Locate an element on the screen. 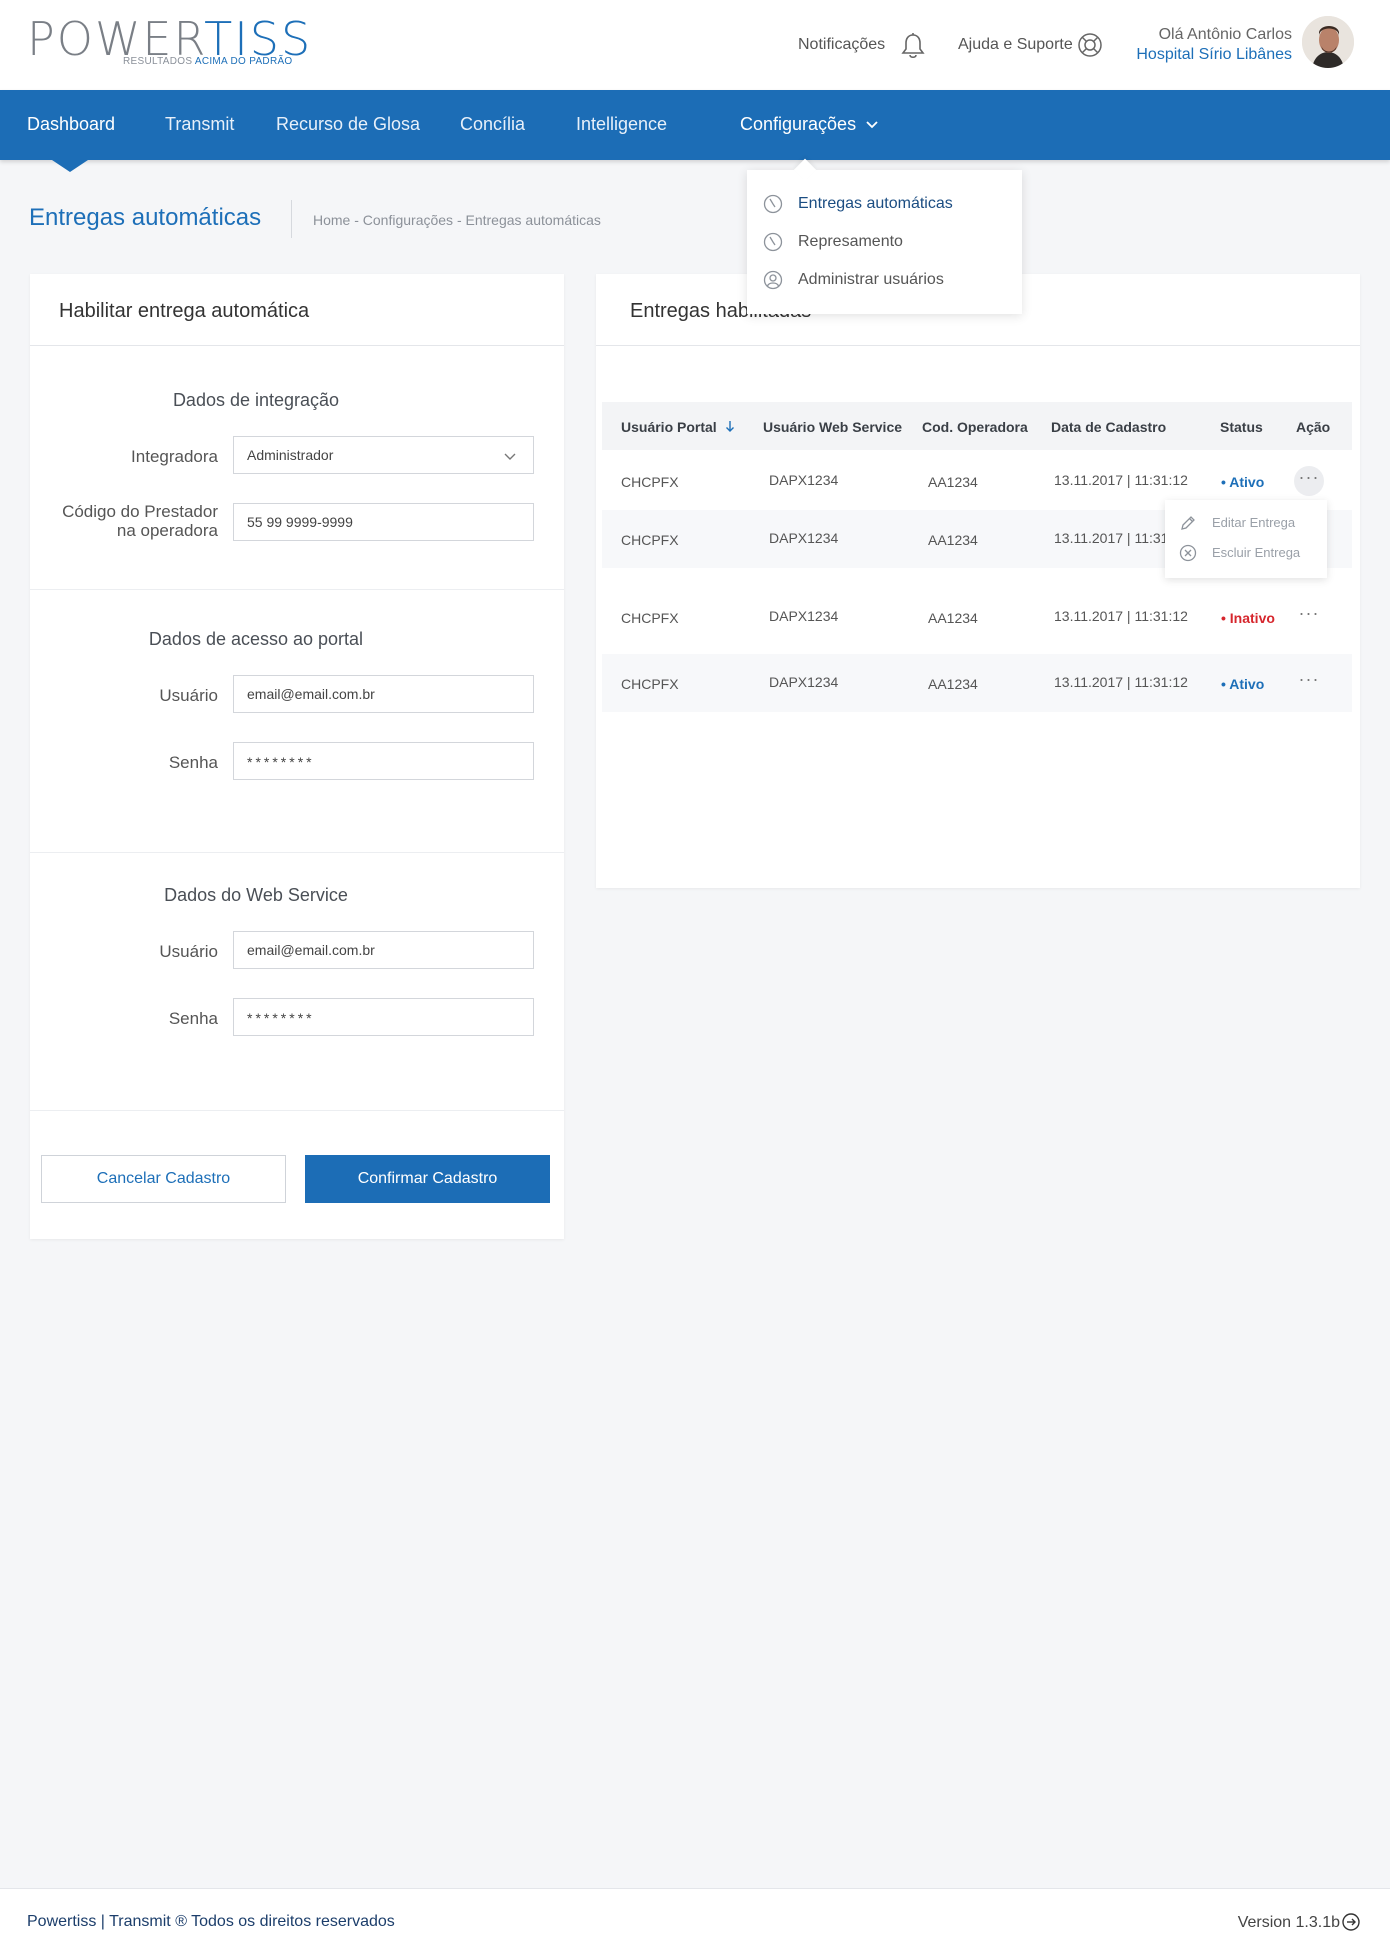  nav-recurso-de-glosa: Recurso de Glosa is located at coordinates (348, 124).